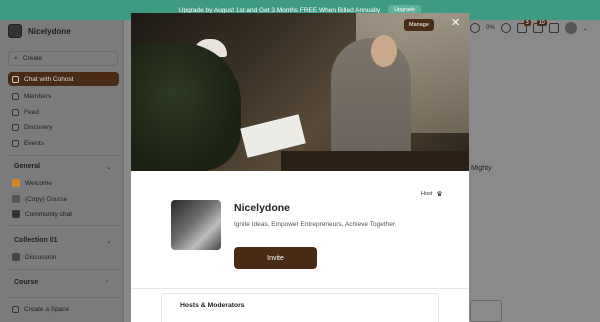 The image size is (600, 322). I want to click on sidebar-item-feed: Feed, so click(63, 112).